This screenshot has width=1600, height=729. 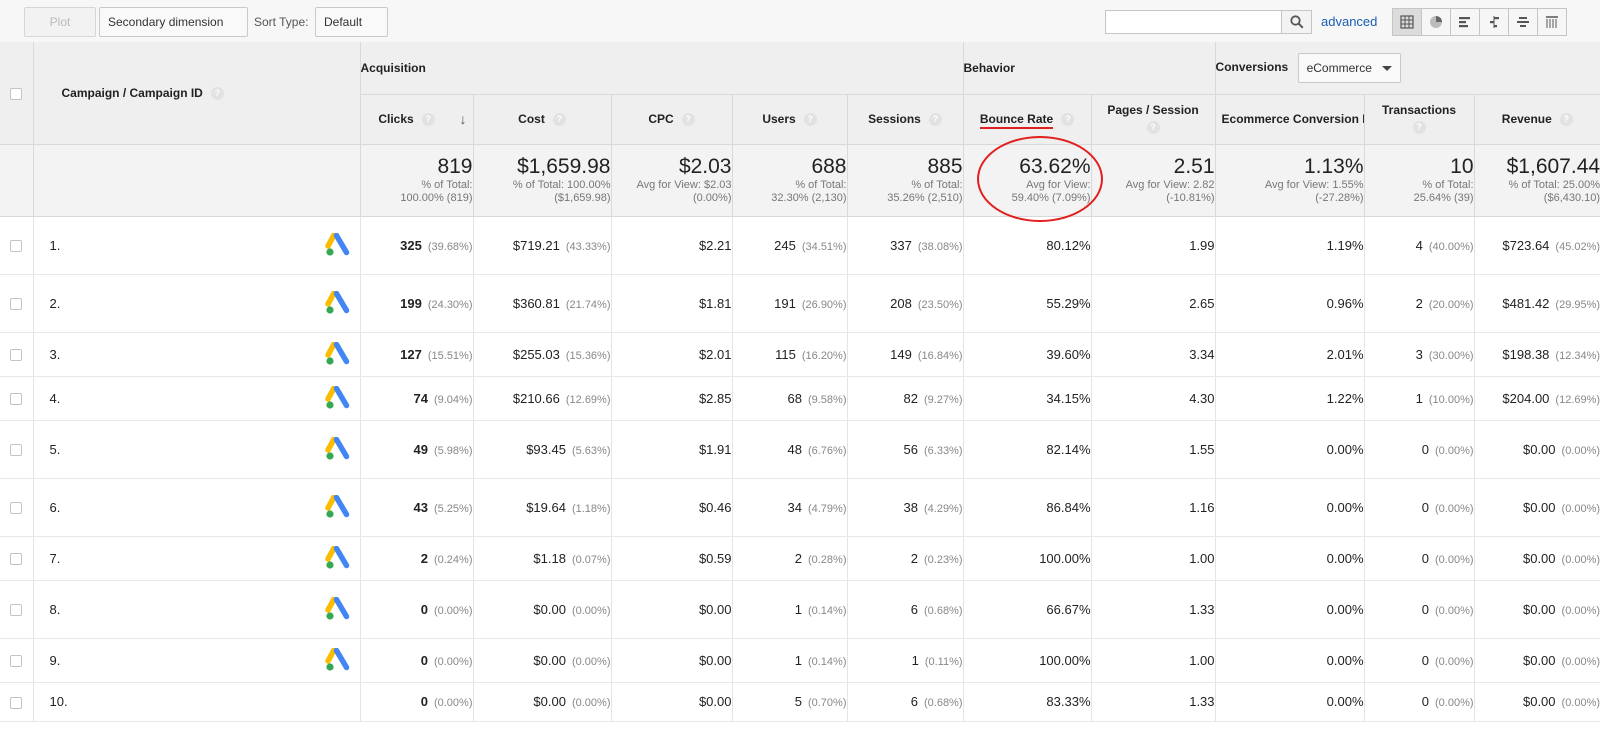 I want to click on performance-view-icon, so click(x=1464, y=22).